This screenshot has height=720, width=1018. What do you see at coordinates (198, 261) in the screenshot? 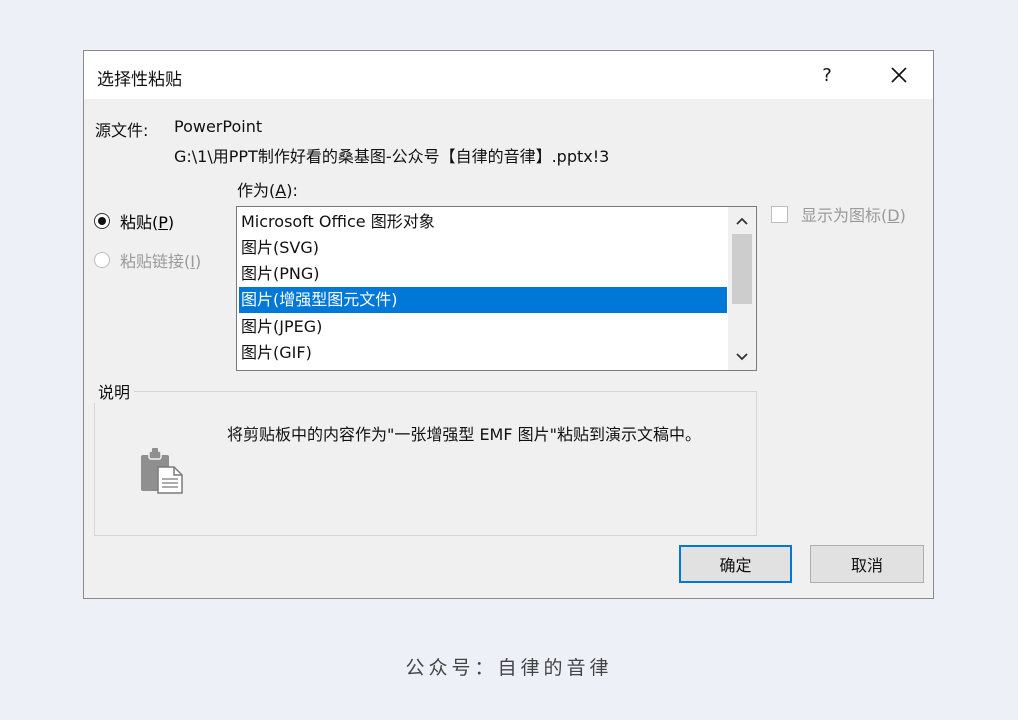
I see `radio-link-end: )` at bounding box center [198, 261].